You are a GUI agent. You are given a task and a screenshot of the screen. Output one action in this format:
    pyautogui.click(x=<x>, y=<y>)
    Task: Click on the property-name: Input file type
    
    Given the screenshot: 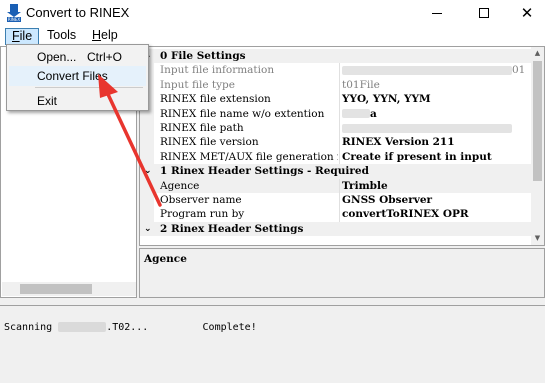 What is the action you would take?
    pyautogui.click(x=197, y=84)
    